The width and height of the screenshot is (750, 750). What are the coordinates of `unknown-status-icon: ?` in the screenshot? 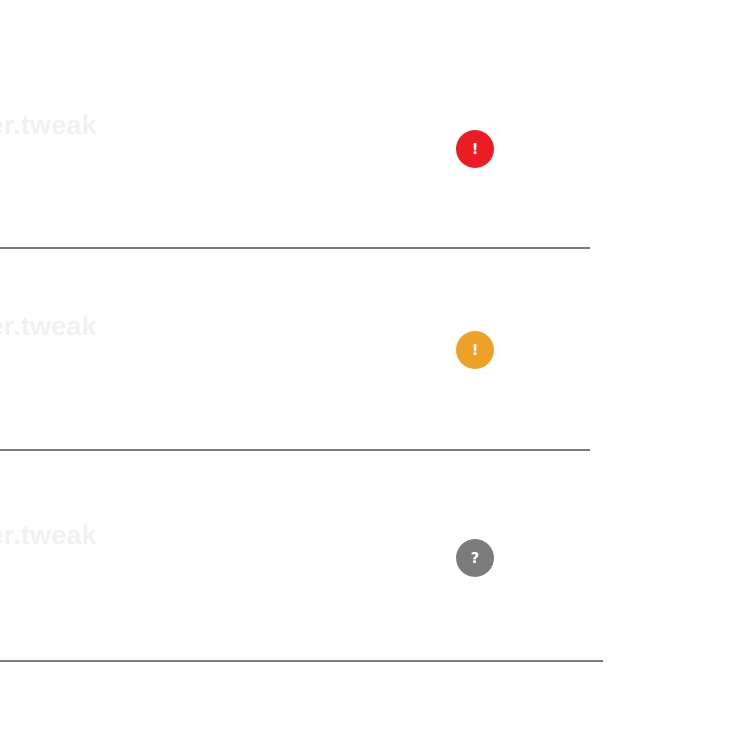 It's located at (475, 558).